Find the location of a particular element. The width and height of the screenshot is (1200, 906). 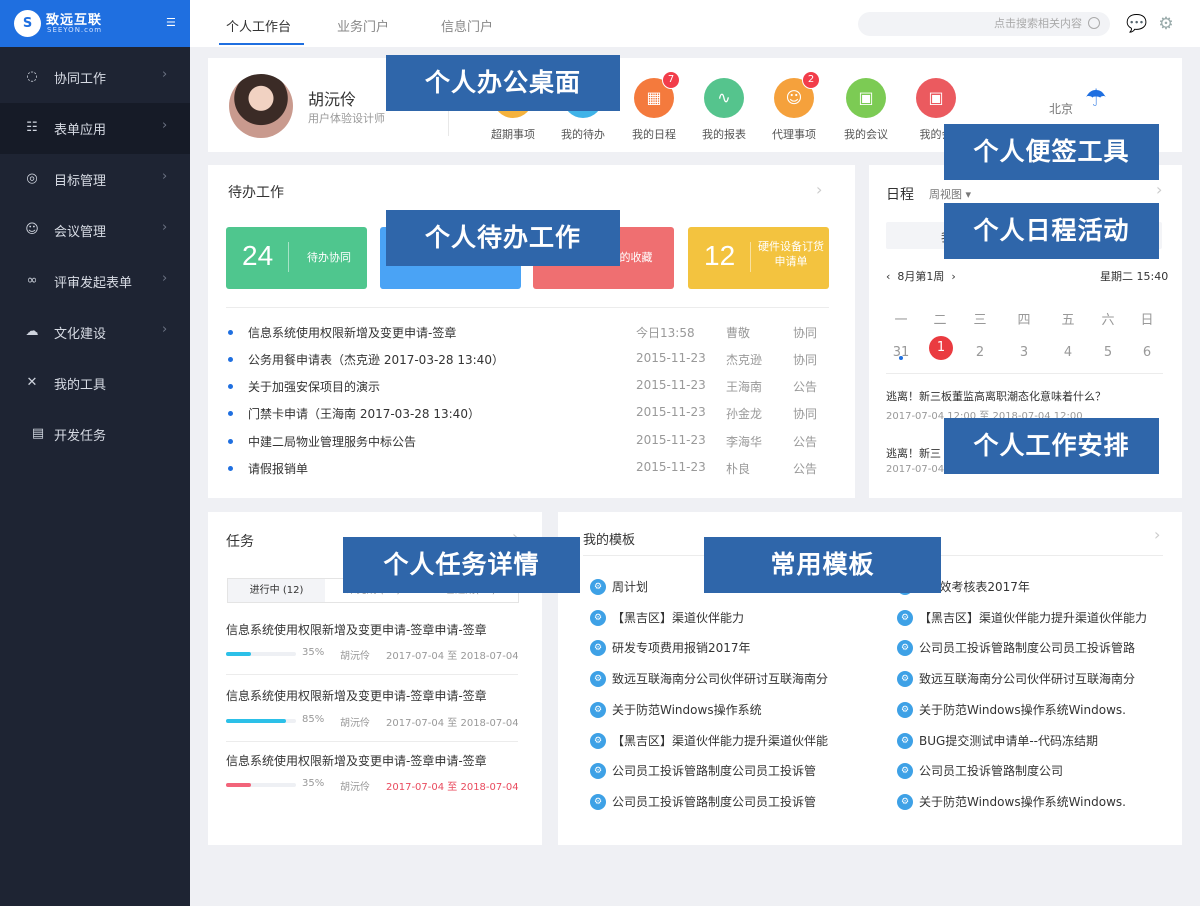

list-item: 信息系统使用权限新增及变更申请-签章 今日13:58 曹敬 协同 is located at coordinates (528, 337).